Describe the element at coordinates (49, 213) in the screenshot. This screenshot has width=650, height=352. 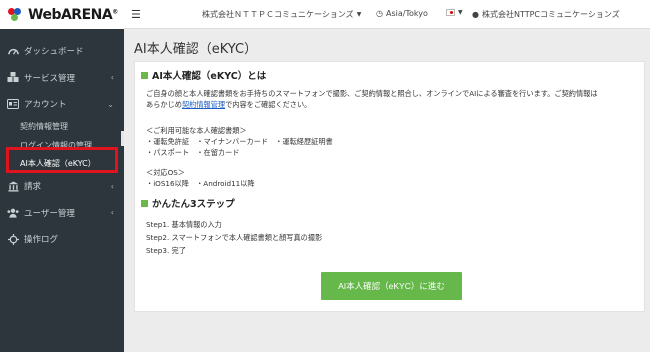
I see `sidebar-item-label: ユーザー管理` at that location.